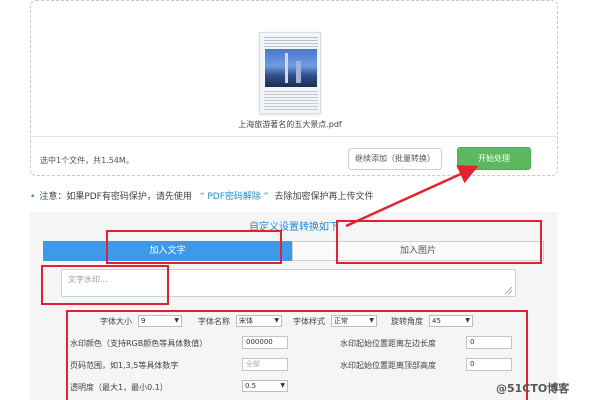 This screenshot has height=400, width=600. What do you see at coordinates (291, 101) in the screenshot?
I see `thumbnail-text-lines` at bounding box center [291, 101].